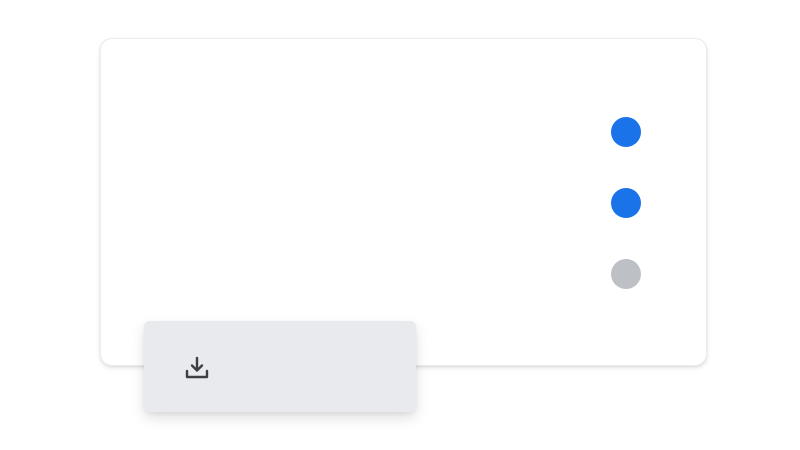  Describe the element at coordinates (280, 366) in the screenshot. I see `download-bar` at that location.